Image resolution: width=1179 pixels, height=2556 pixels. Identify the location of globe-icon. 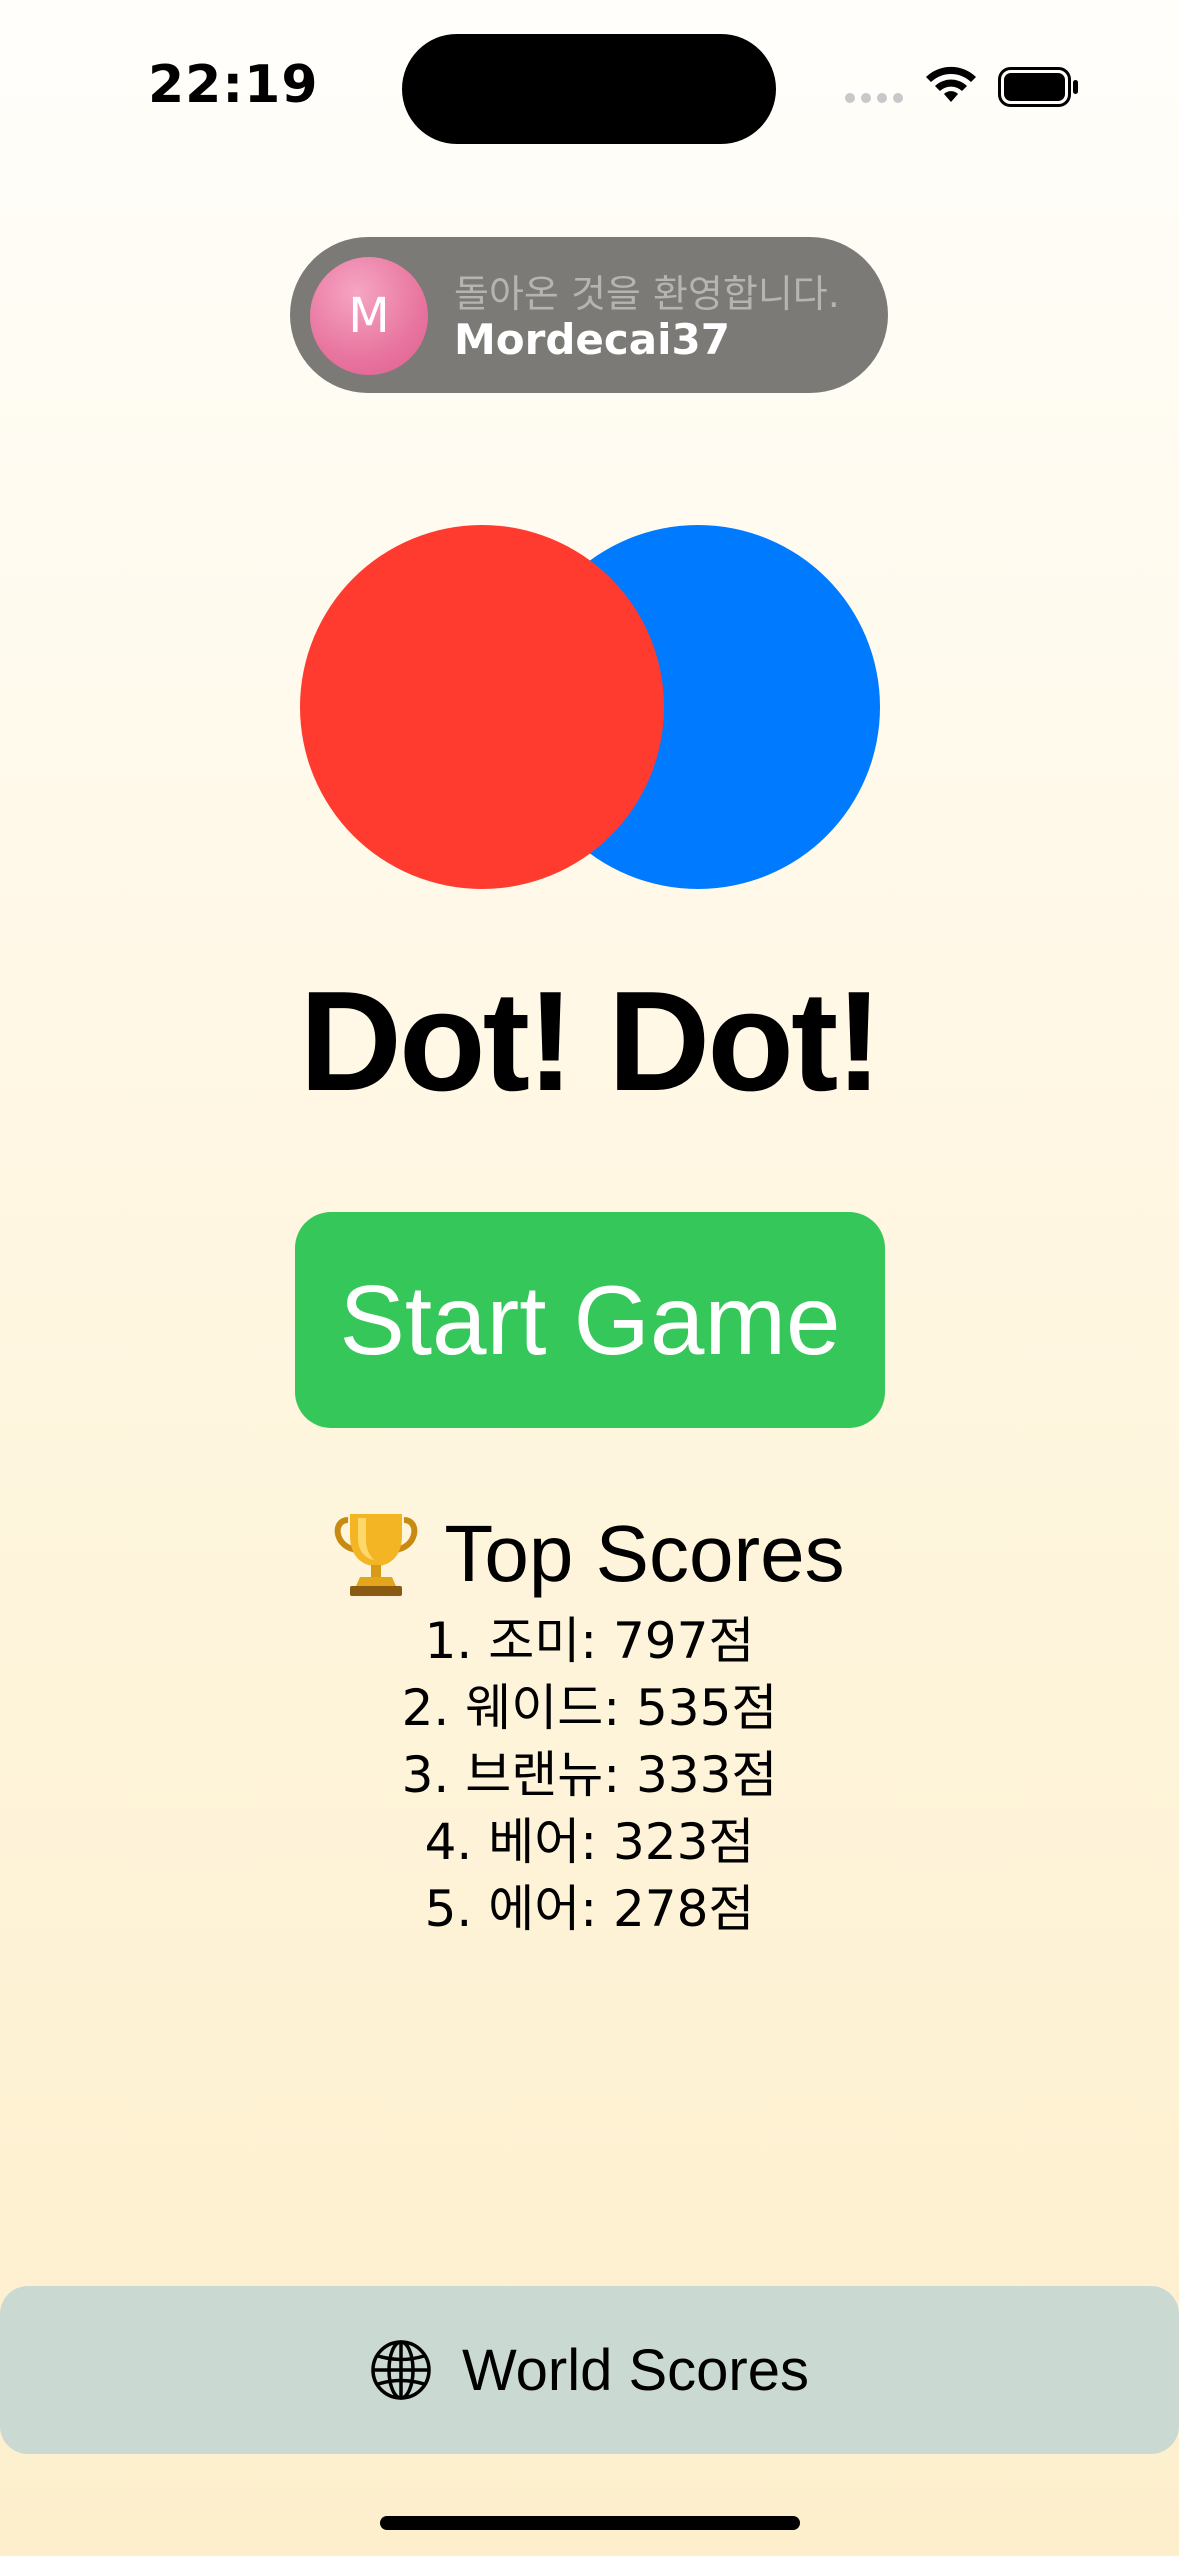
(401, 2370).